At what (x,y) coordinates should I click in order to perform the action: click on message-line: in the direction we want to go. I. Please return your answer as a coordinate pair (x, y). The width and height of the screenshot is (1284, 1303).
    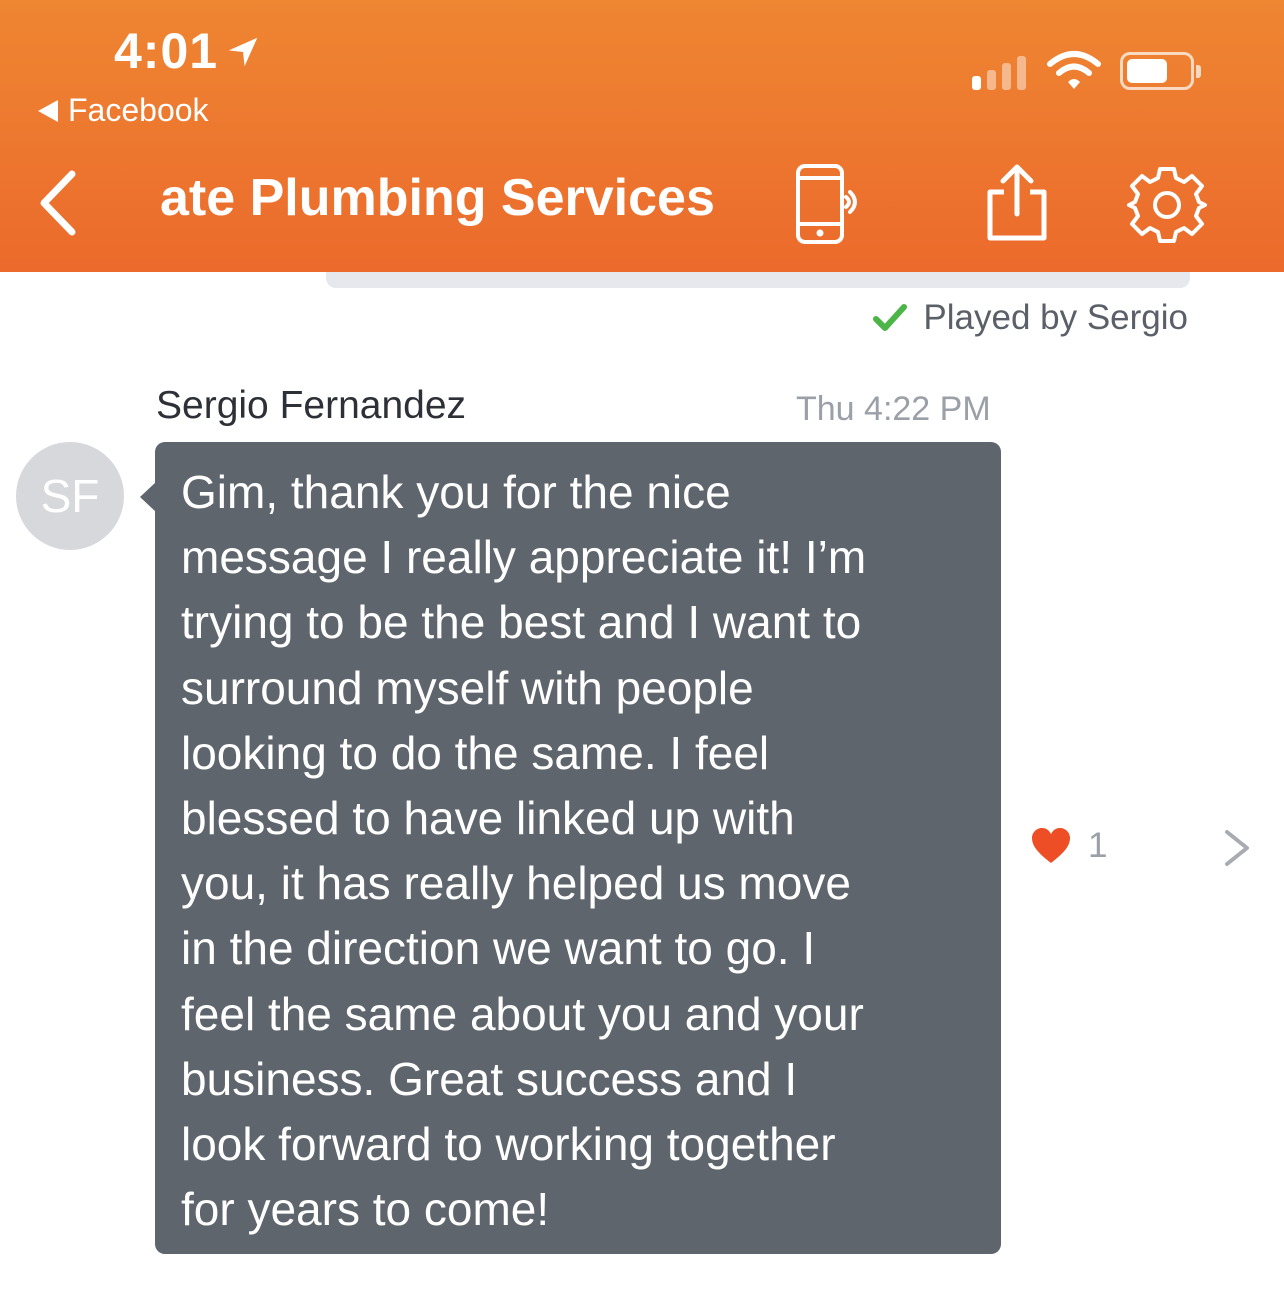
    Looking at the image, I should click on (498, 948).